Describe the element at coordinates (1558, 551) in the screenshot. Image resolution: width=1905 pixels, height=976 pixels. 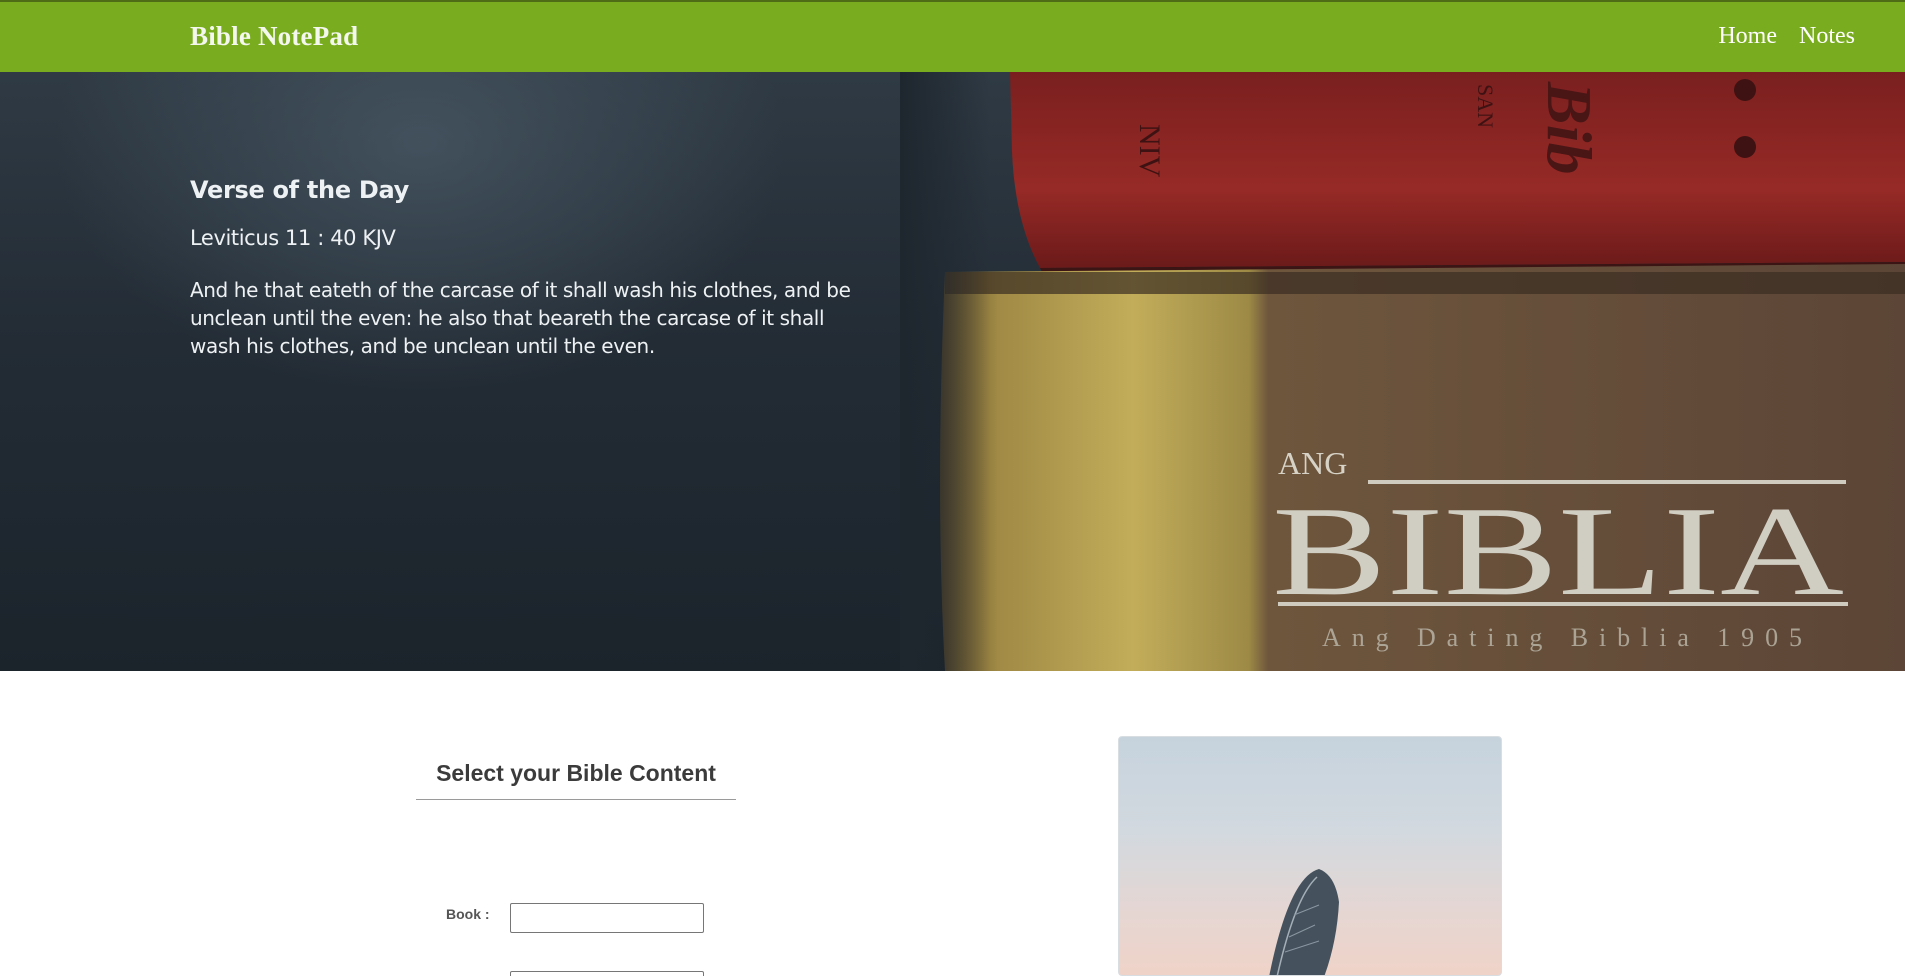
I see `spine-text-biblia: BIBLIA` at that location.